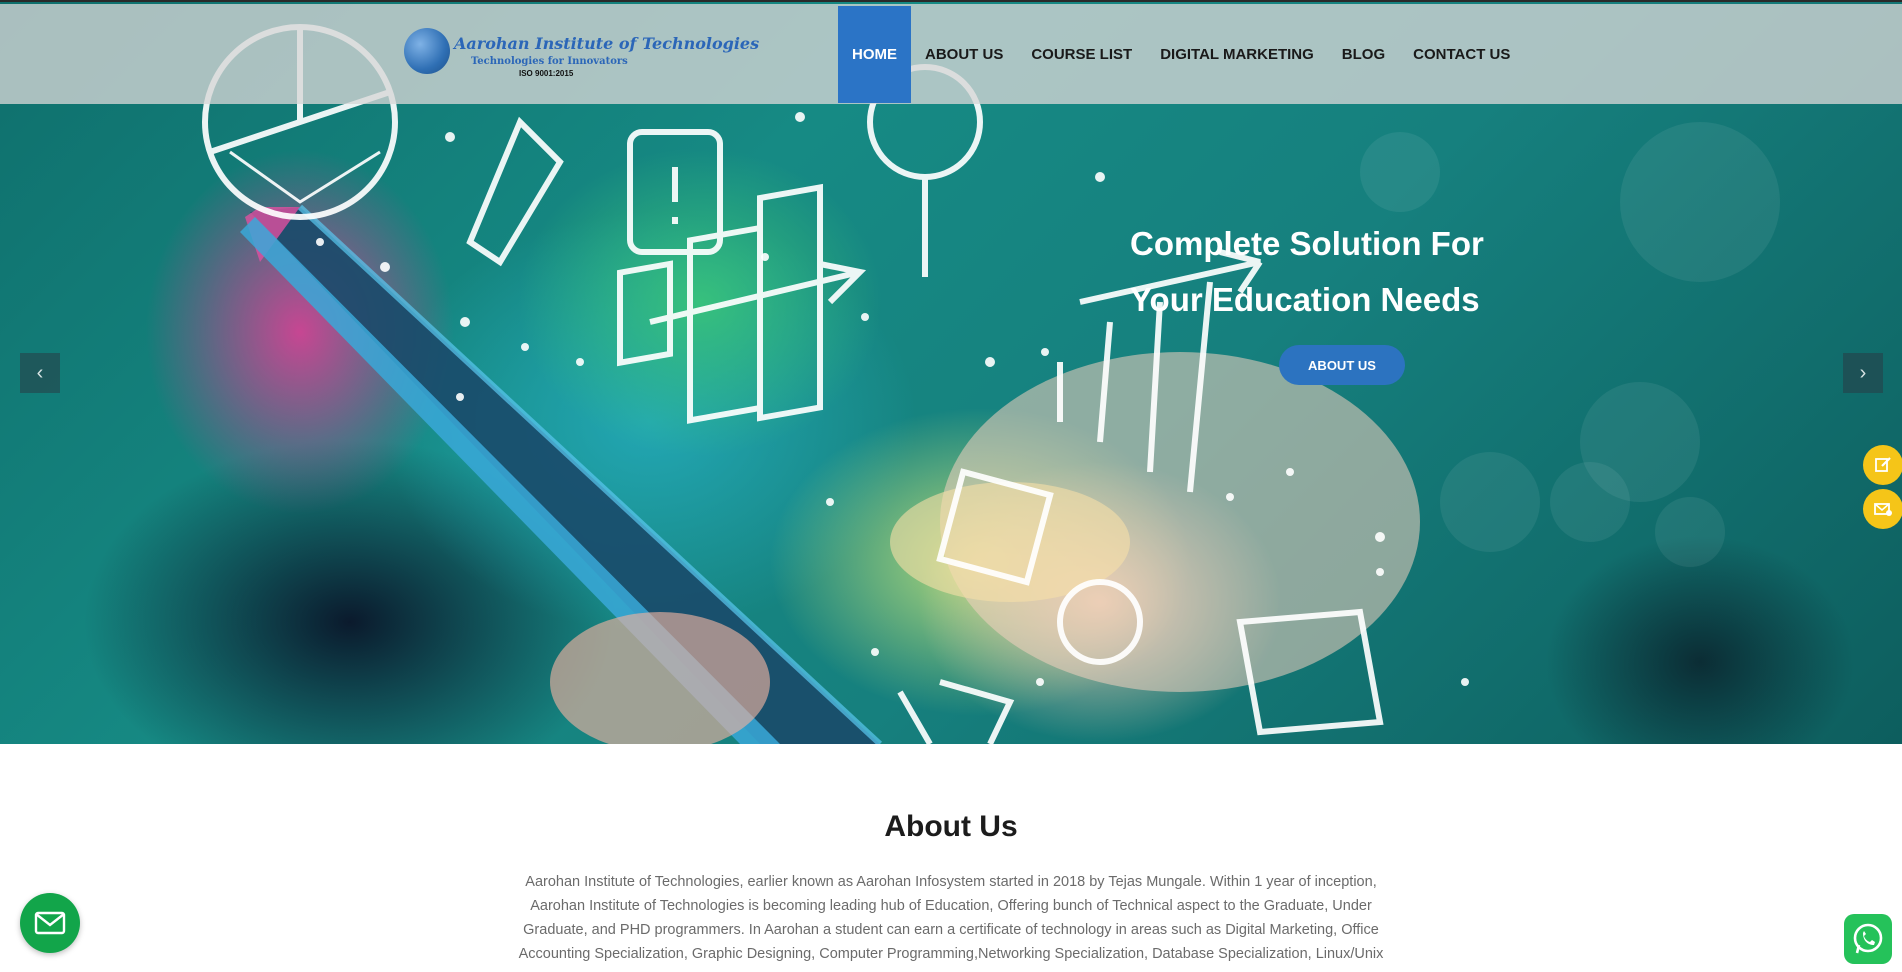  What do you see at coordinates (964, 54) in the screenshot?
I see `nav-item-about-us: ABOUT US` at bounding box center [964, 54].